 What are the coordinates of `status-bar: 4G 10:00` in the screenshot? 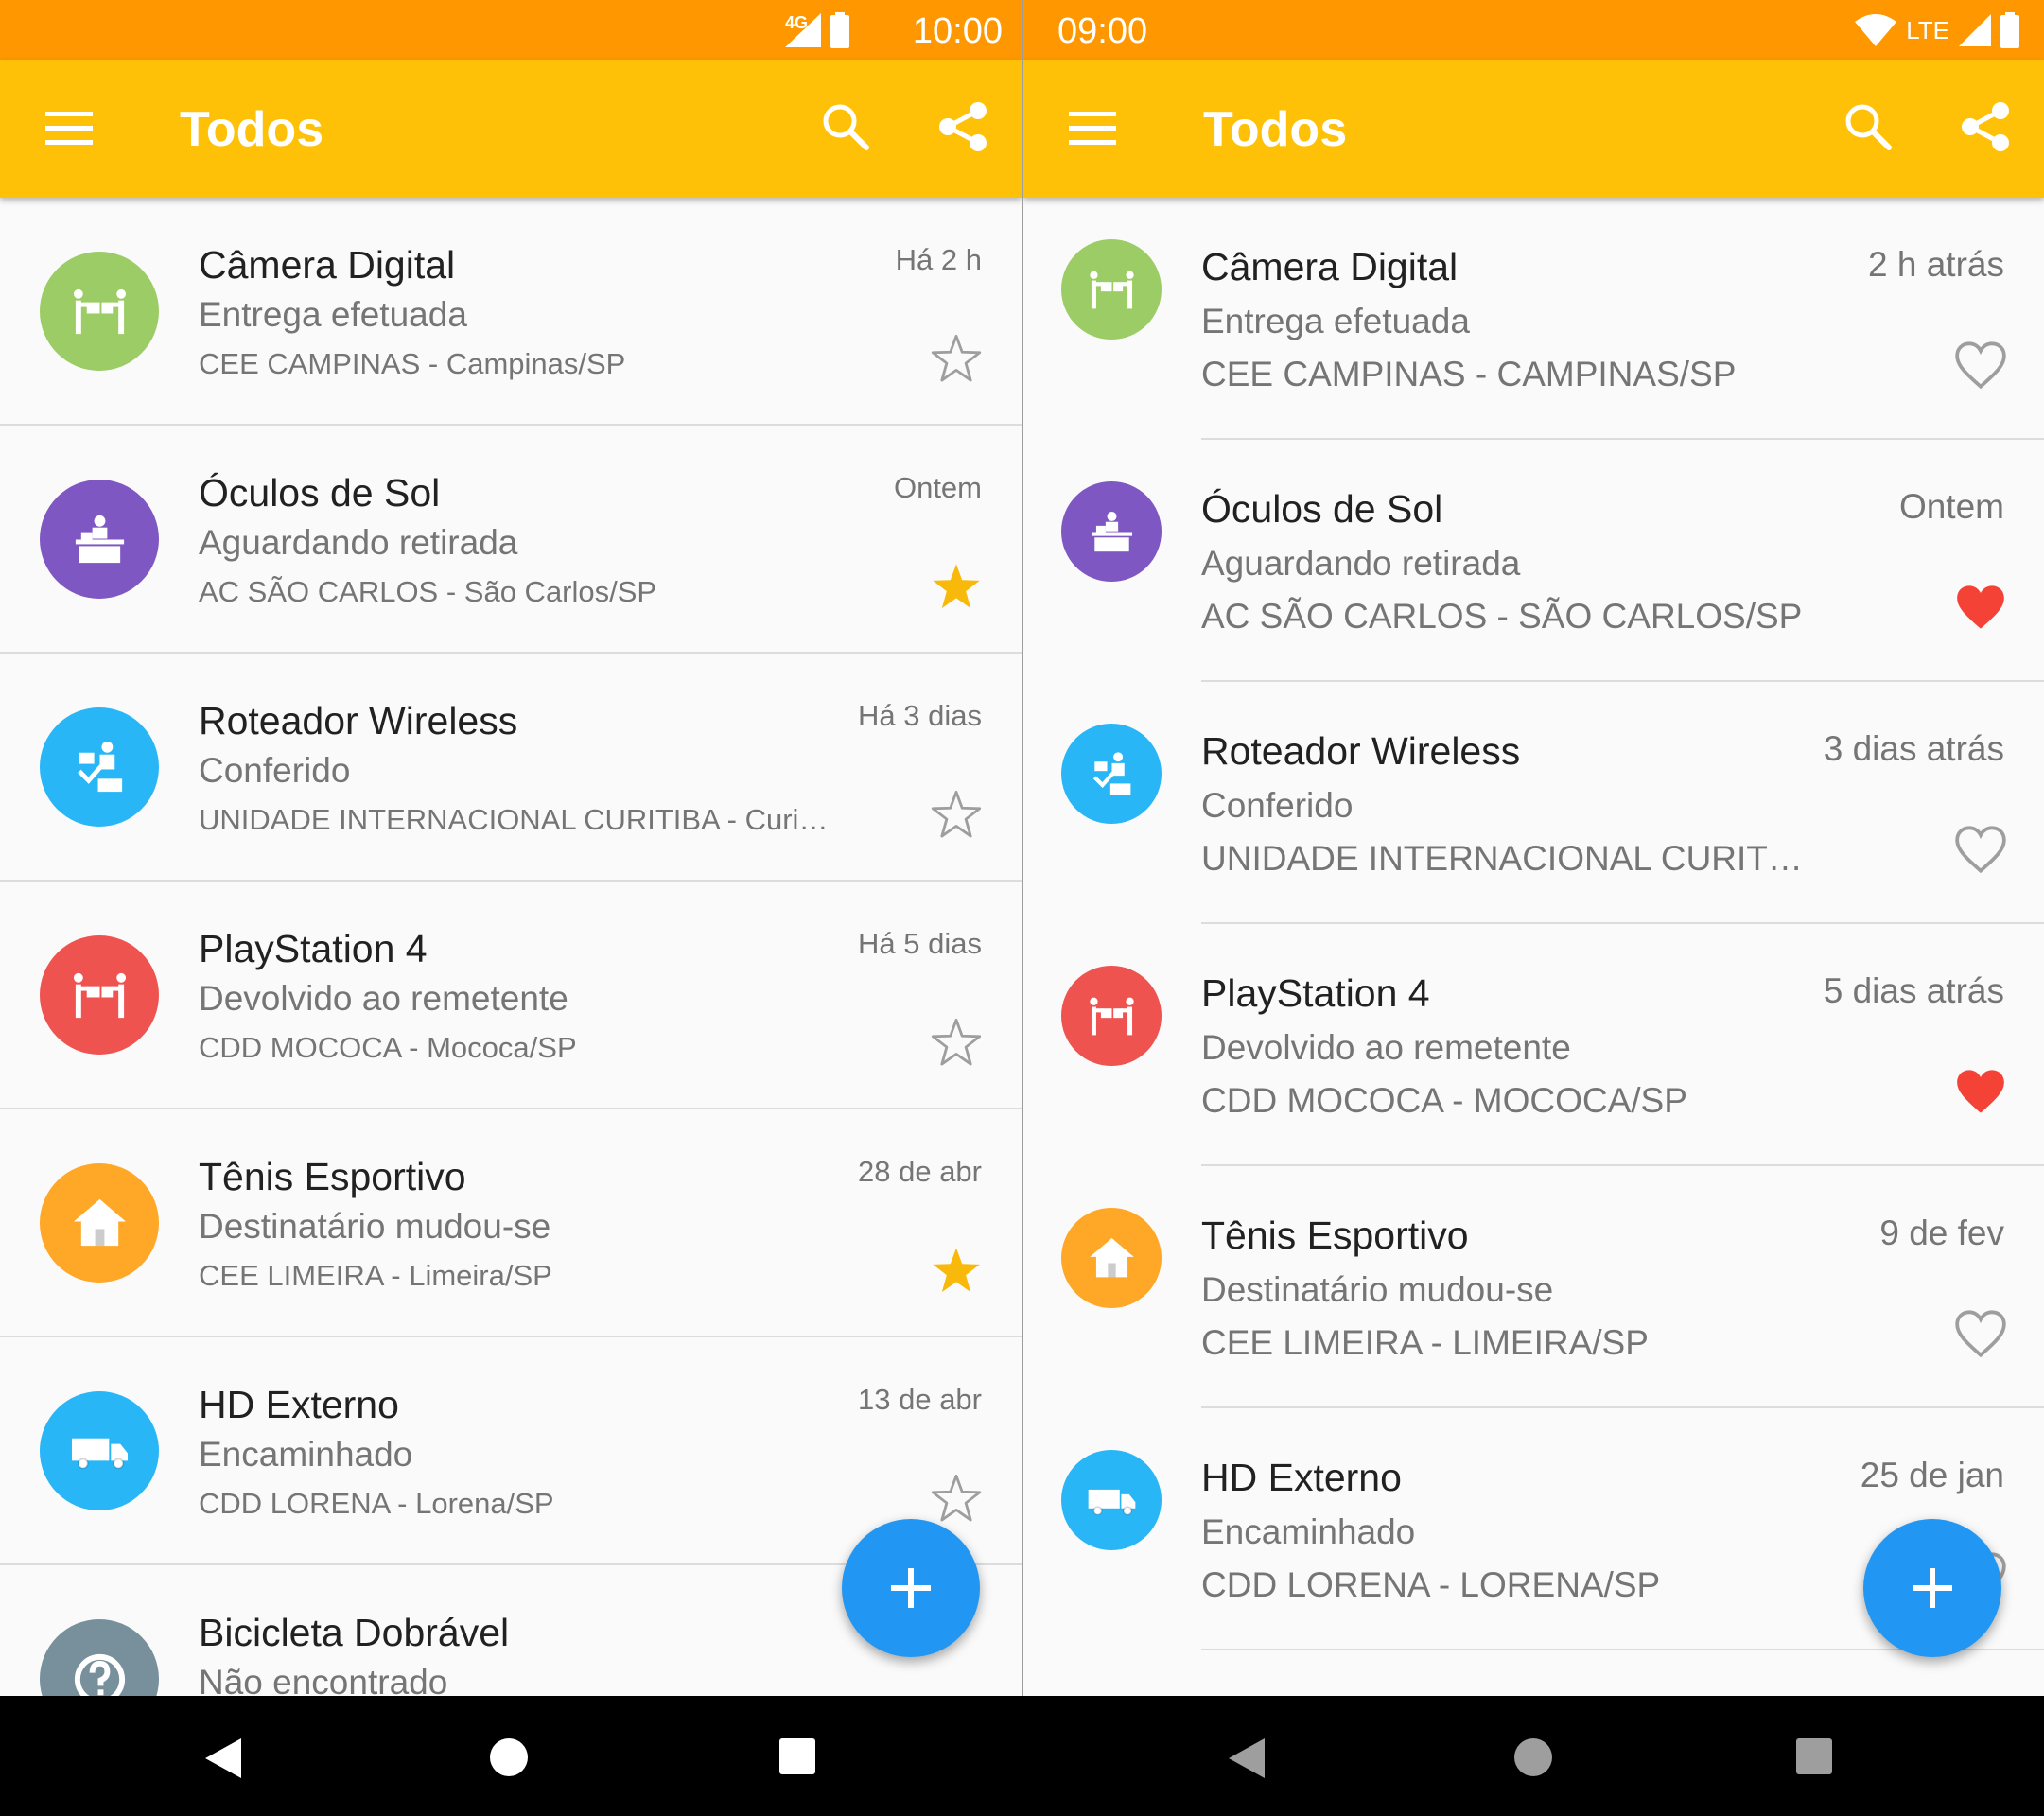 It's located at (511, 30).